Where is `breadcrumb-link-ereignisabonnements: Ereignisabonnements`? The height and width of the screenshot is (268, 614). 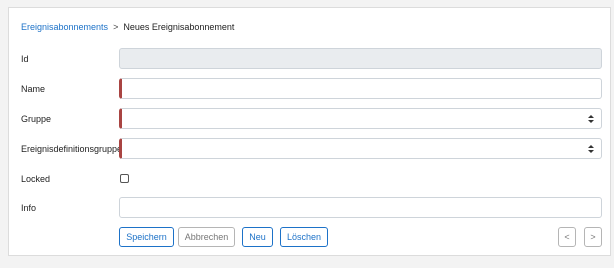 breadcrumb-link-ereignisabonnements: Ereignisabonnements is located at coordinates (64, 27).